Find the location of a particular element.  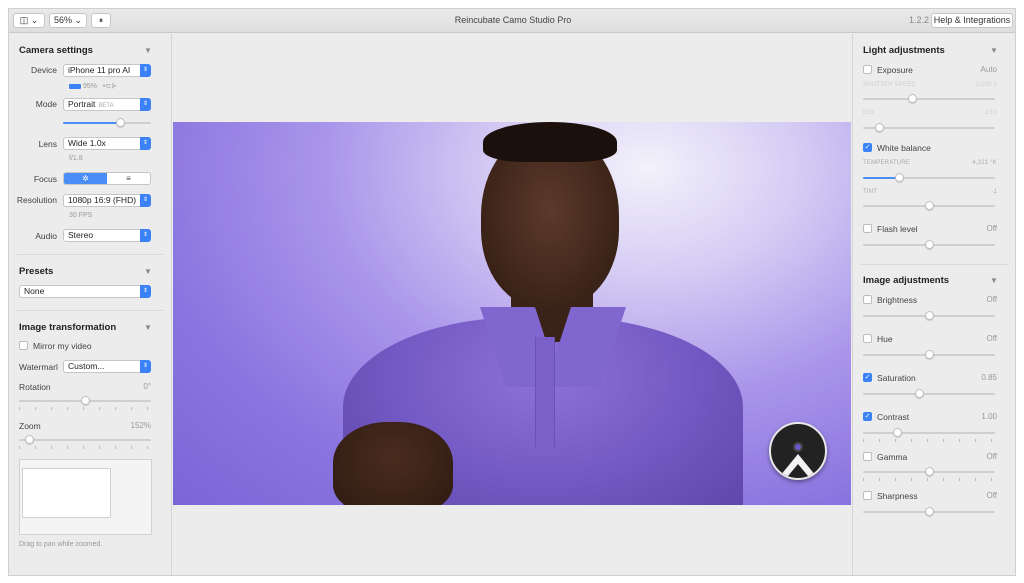

image-transformation-chevron-icon: ▼ is located at coordinates (148, 327).